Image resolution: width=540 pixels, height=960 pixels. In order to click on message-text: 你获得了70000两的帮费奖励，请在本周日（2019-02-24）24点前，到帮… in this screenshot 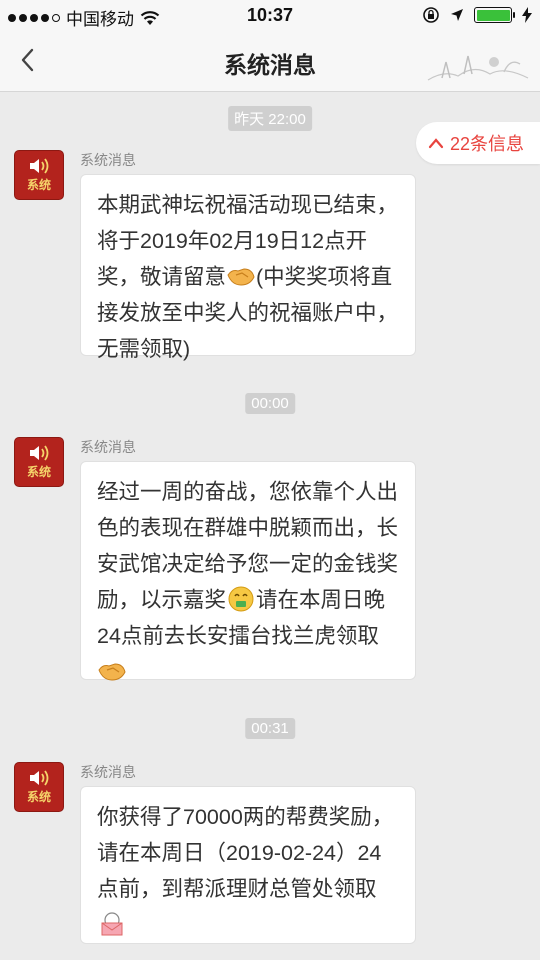, I will do `click(245, 853)`.